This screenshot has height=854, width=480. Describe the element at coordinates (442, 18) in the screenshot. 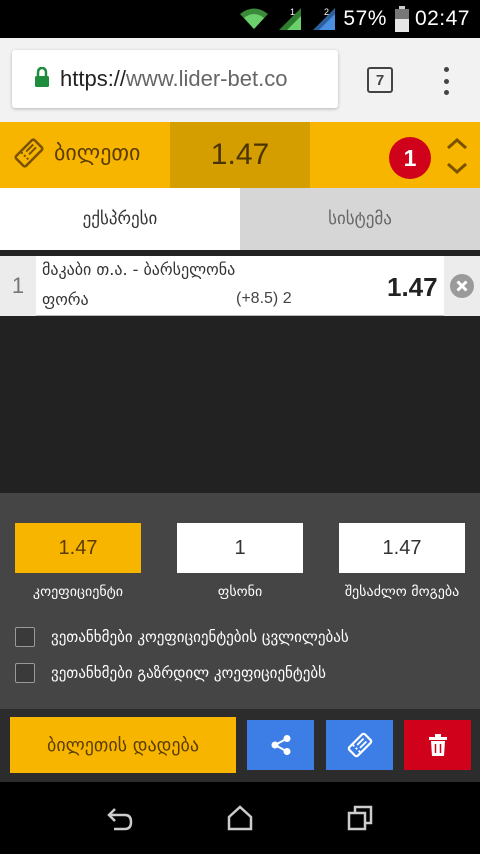

I see `clock: 02:47` at that location.